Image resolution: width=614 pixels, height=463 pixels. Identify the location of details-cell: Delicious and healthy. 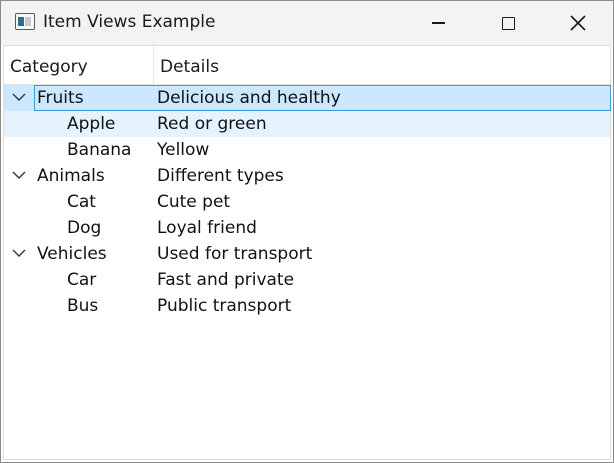
(249, 98).